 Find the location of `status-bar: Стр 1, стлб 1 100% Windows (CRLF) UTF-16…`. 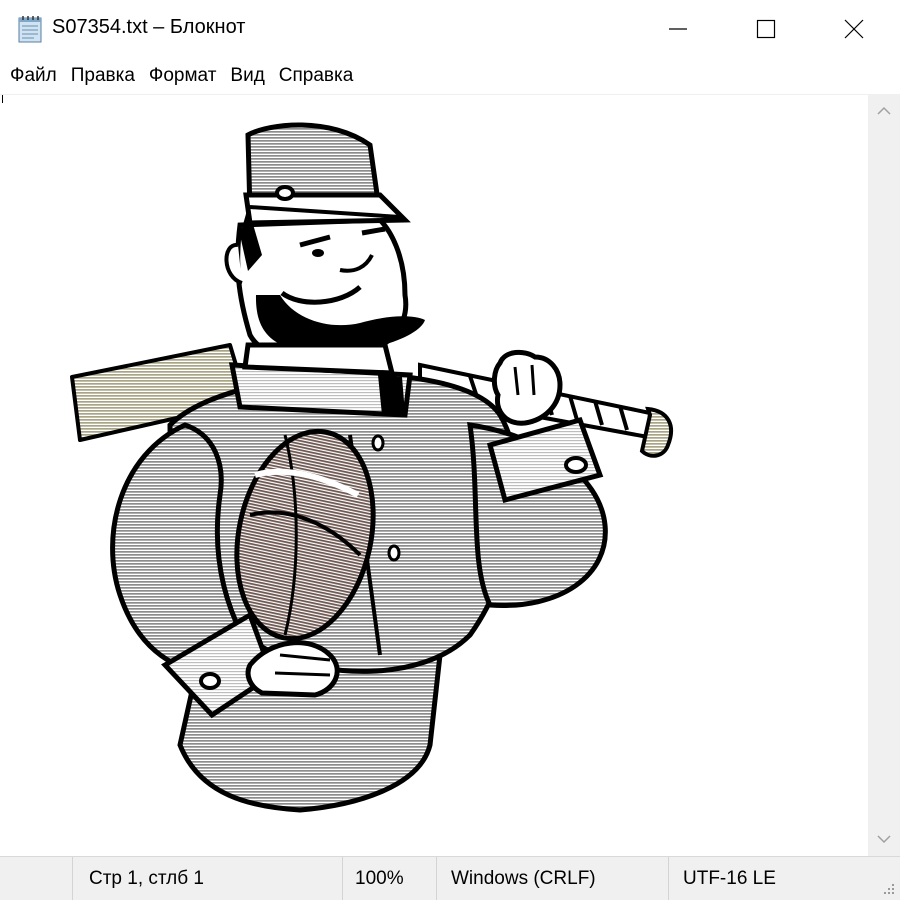

status-bar: Стр 1, стлб 1 100% Windows (CRLF) UTF-16… is located at coordinates (450, 878).